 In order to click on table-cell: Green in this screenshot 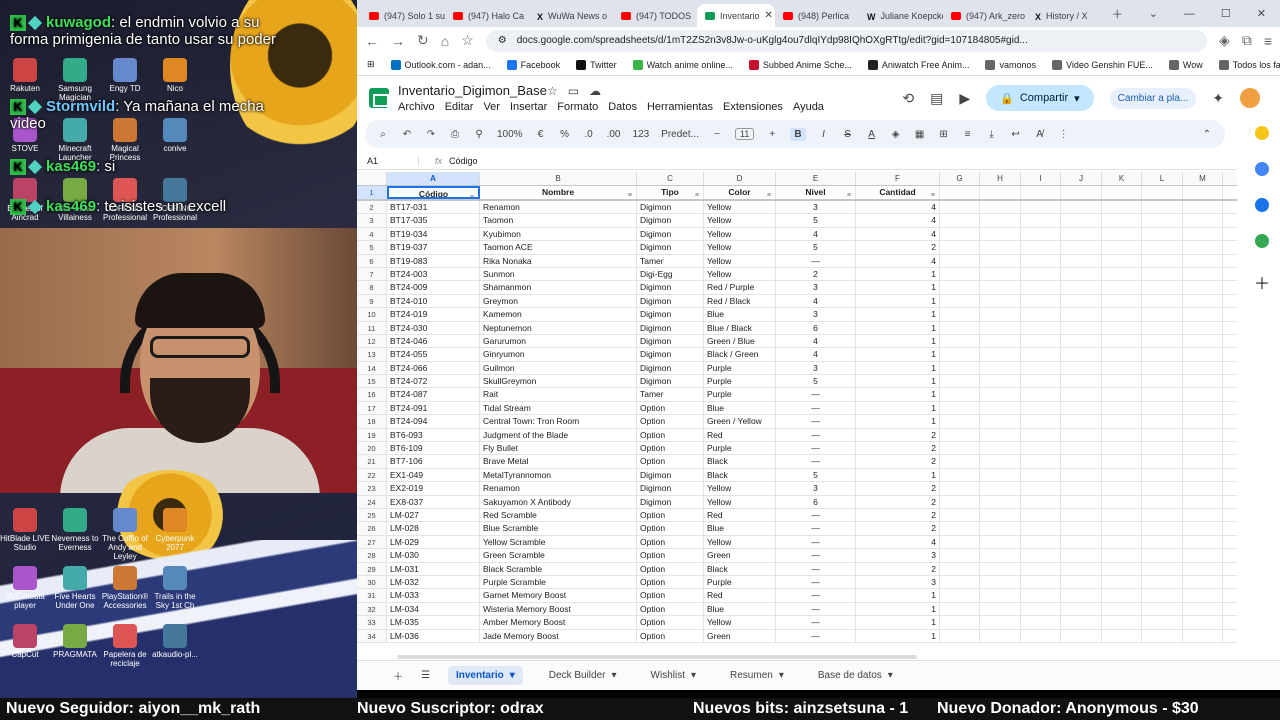, I will do `click(740, 555)`.